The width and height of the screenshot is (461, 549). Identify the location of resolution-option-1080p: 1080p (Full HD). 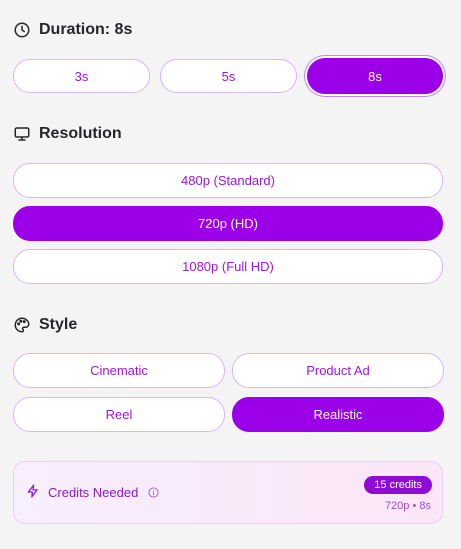
(228, 266).